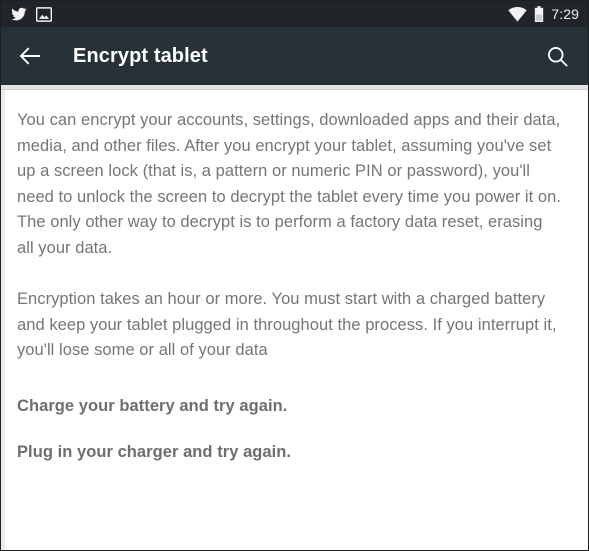 The width and height of the screenshot is (589, 551). What do you see at coordinates (539, 14) in the screenshot?
I see `battery-icon` at bounding box center [539, 14].